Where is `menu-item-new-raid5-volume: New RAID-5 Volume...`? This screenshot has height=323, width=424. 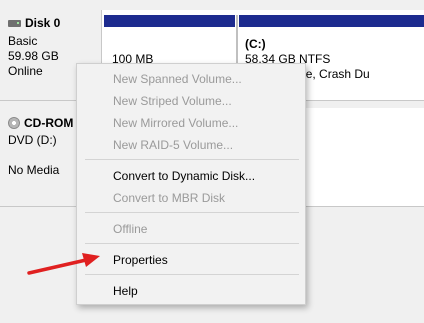 menu-item-new-raid5-volume: New RAID-5 Volume... is located at coordinates (173, 145).